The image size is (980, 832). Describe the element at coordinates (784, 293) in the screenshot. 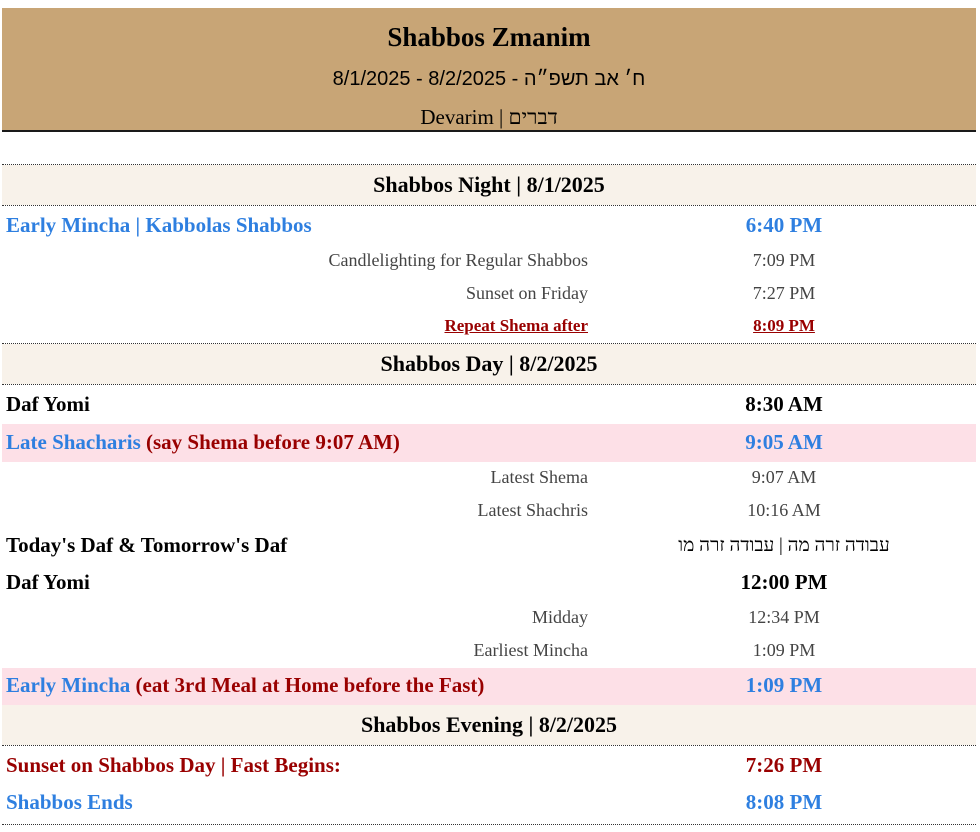

I see `sunset-friday-time: 7:27 PM` at that location.